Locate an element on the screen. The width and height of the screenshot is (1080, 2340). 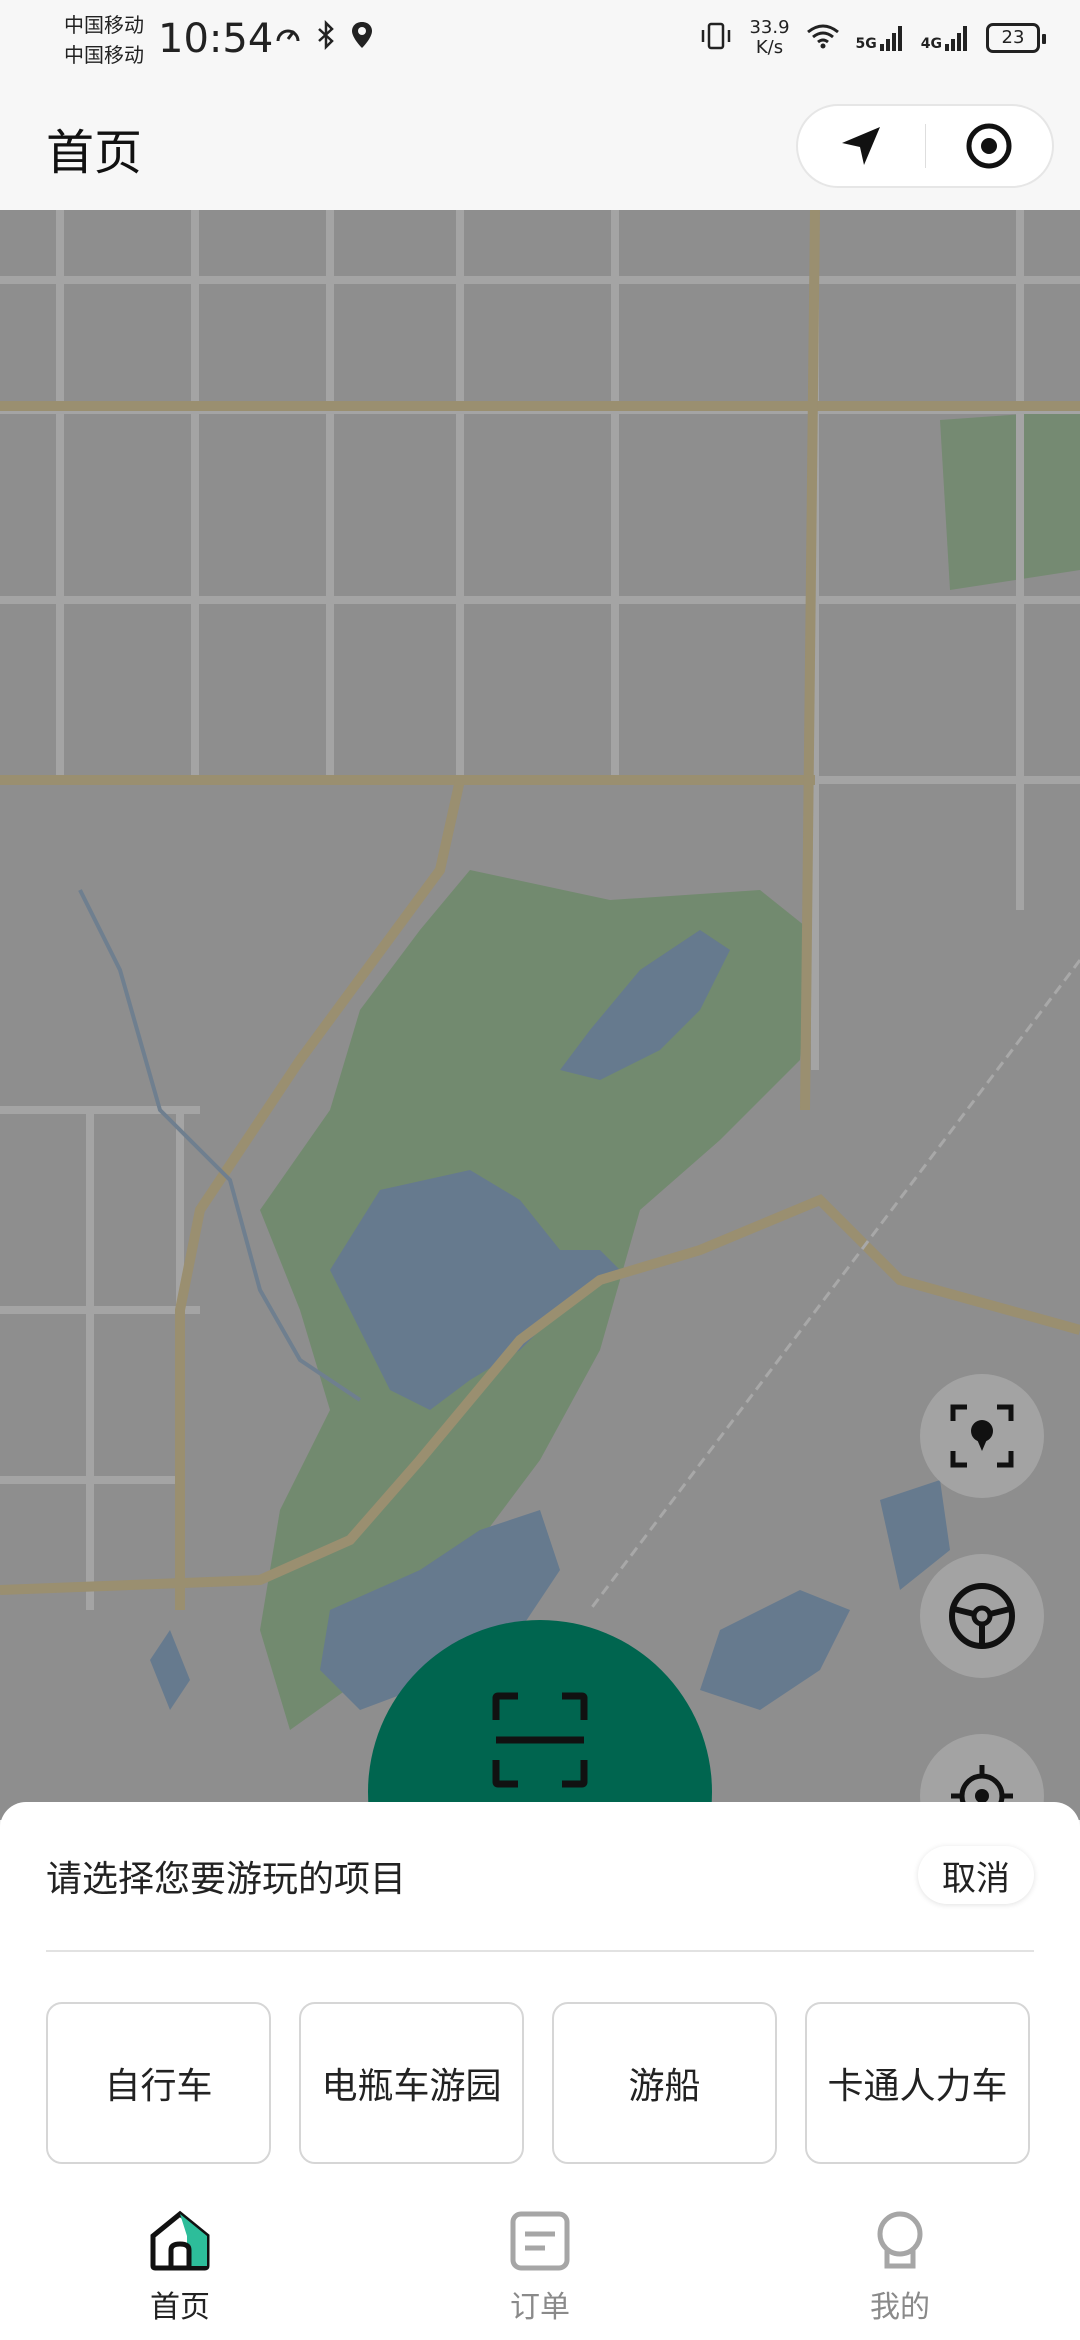
battery-icon: 23 is located at coordinates (1016, 38).